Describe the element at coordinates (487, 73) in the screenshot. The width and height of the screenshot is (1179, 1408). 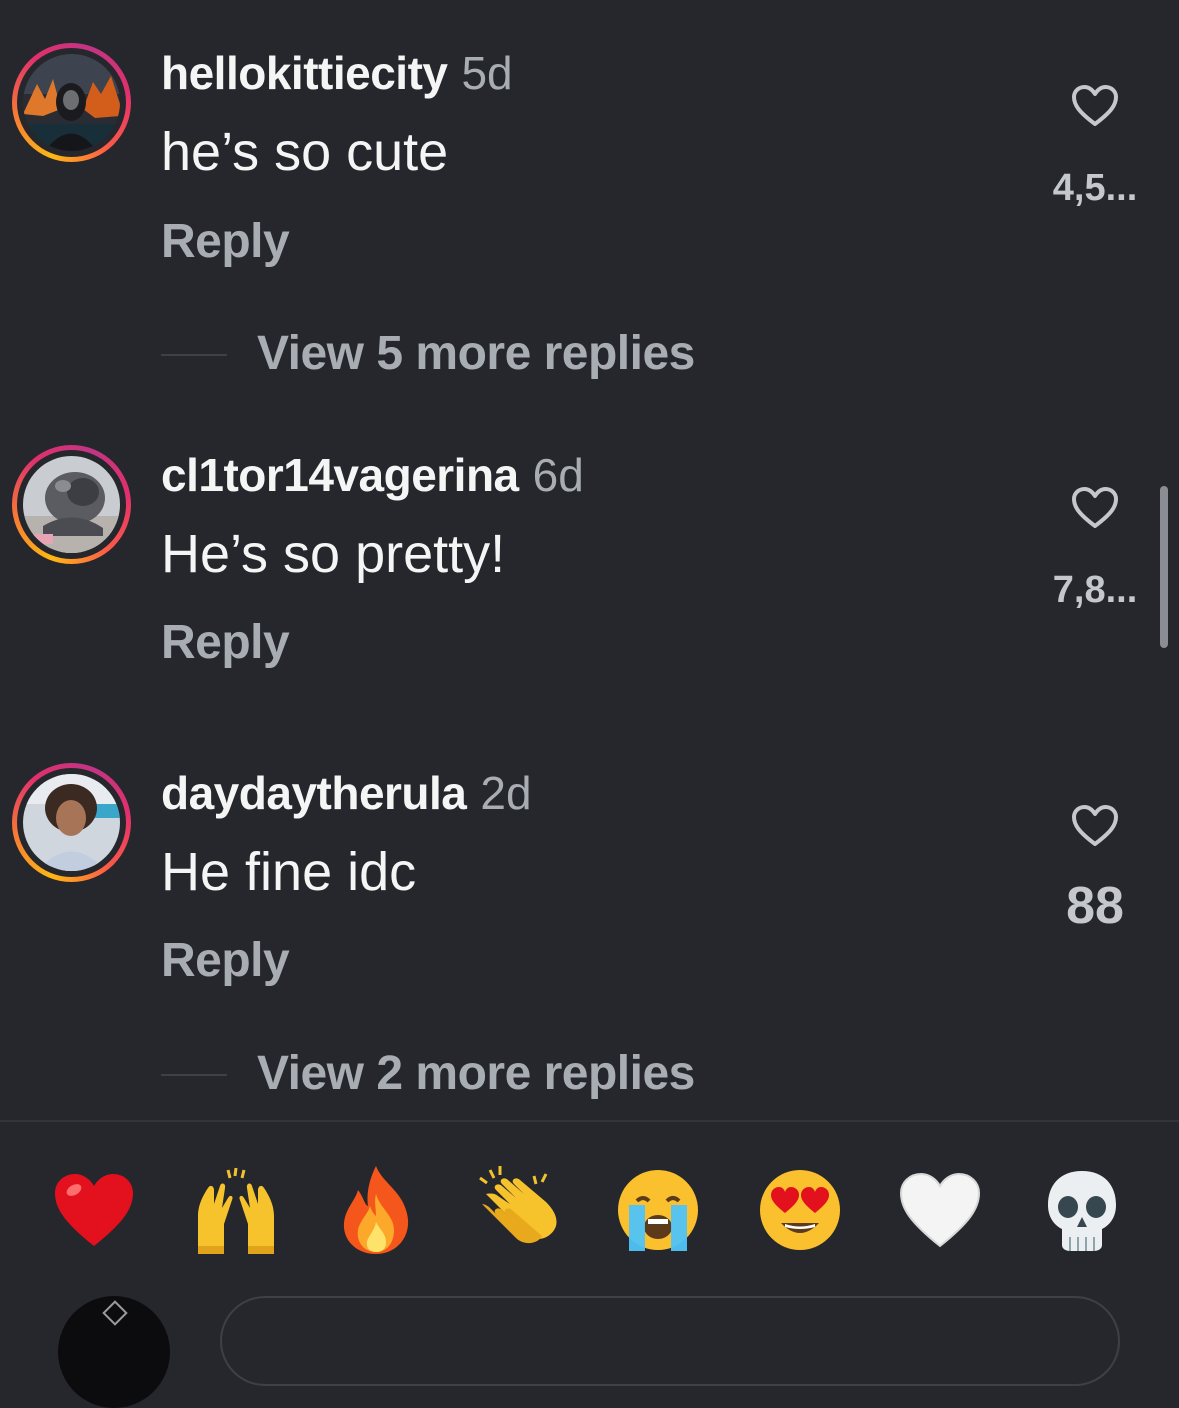
I see `timestamp: 5d` at that location.